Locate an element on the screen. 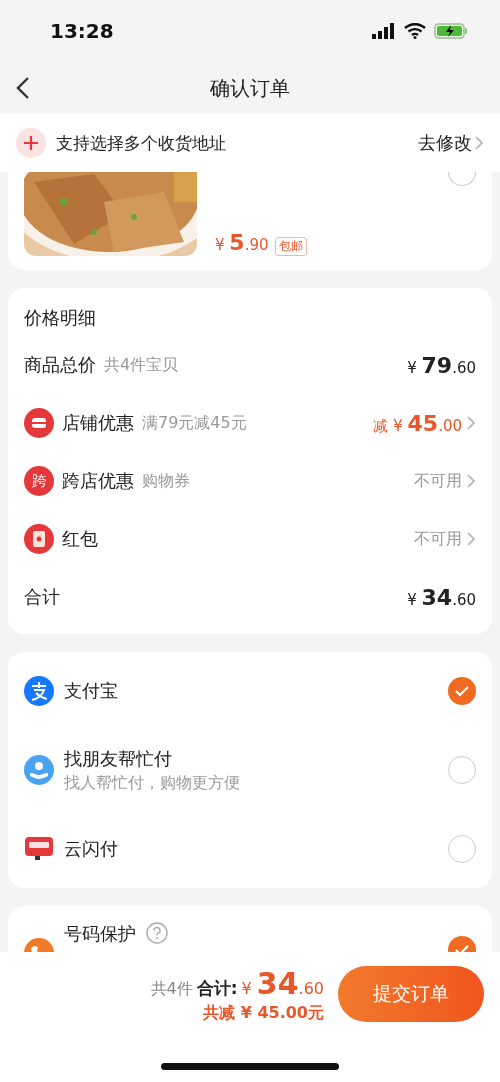  payment-label: 云闪付 is located at coordinates (91, 849).